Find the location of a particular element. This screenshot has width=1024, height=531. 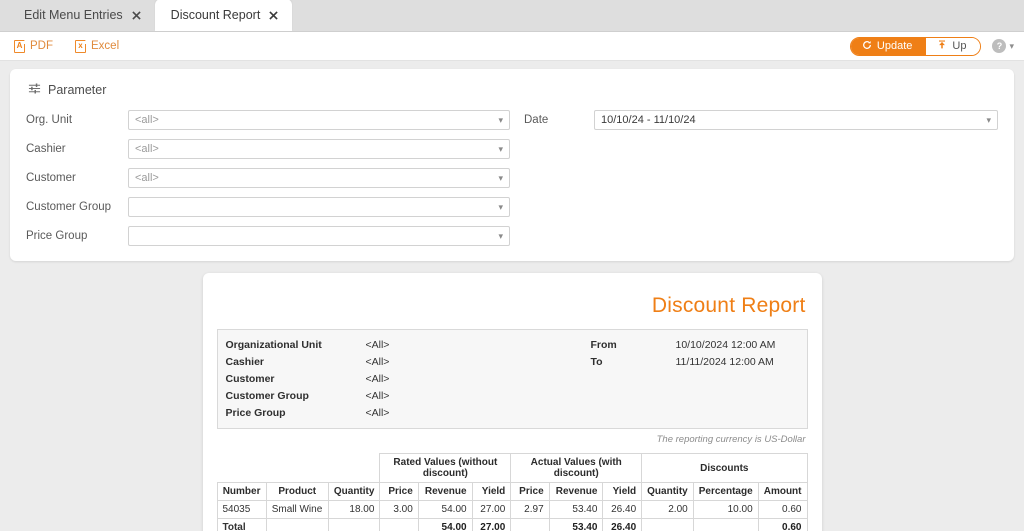

cell-discount-quantity: 2.00 is located at coordinates (667, 509).